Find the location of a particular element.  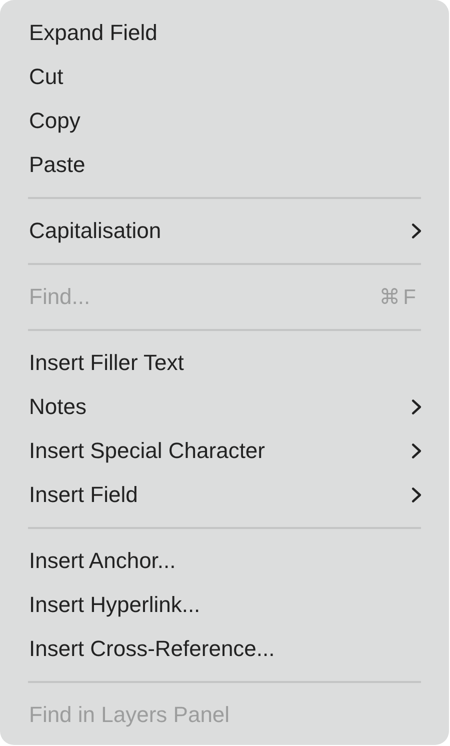

menu-item: Cut is located at coordinates (224, 77).